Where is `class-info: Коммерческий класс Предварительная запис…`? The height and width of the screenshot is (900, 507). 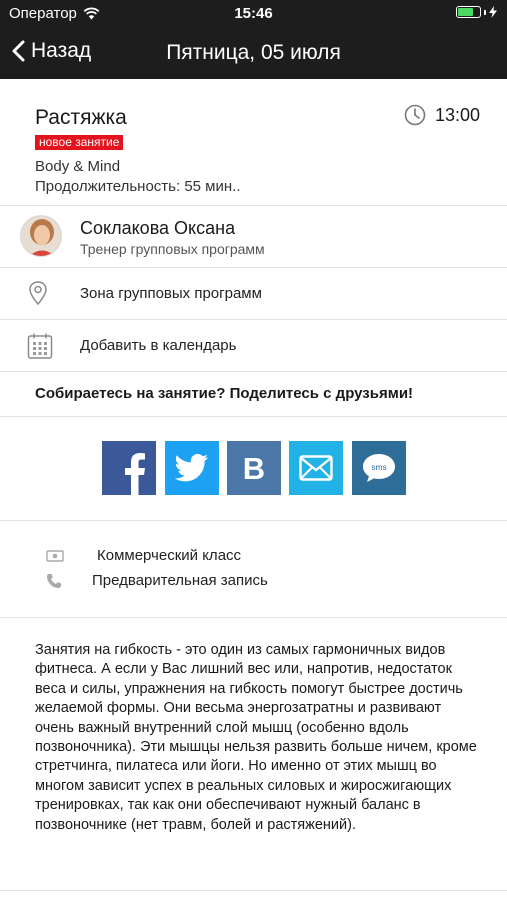 class-info: Коммерческий класс Предварительная запис… is located at coordinates (253, 569).